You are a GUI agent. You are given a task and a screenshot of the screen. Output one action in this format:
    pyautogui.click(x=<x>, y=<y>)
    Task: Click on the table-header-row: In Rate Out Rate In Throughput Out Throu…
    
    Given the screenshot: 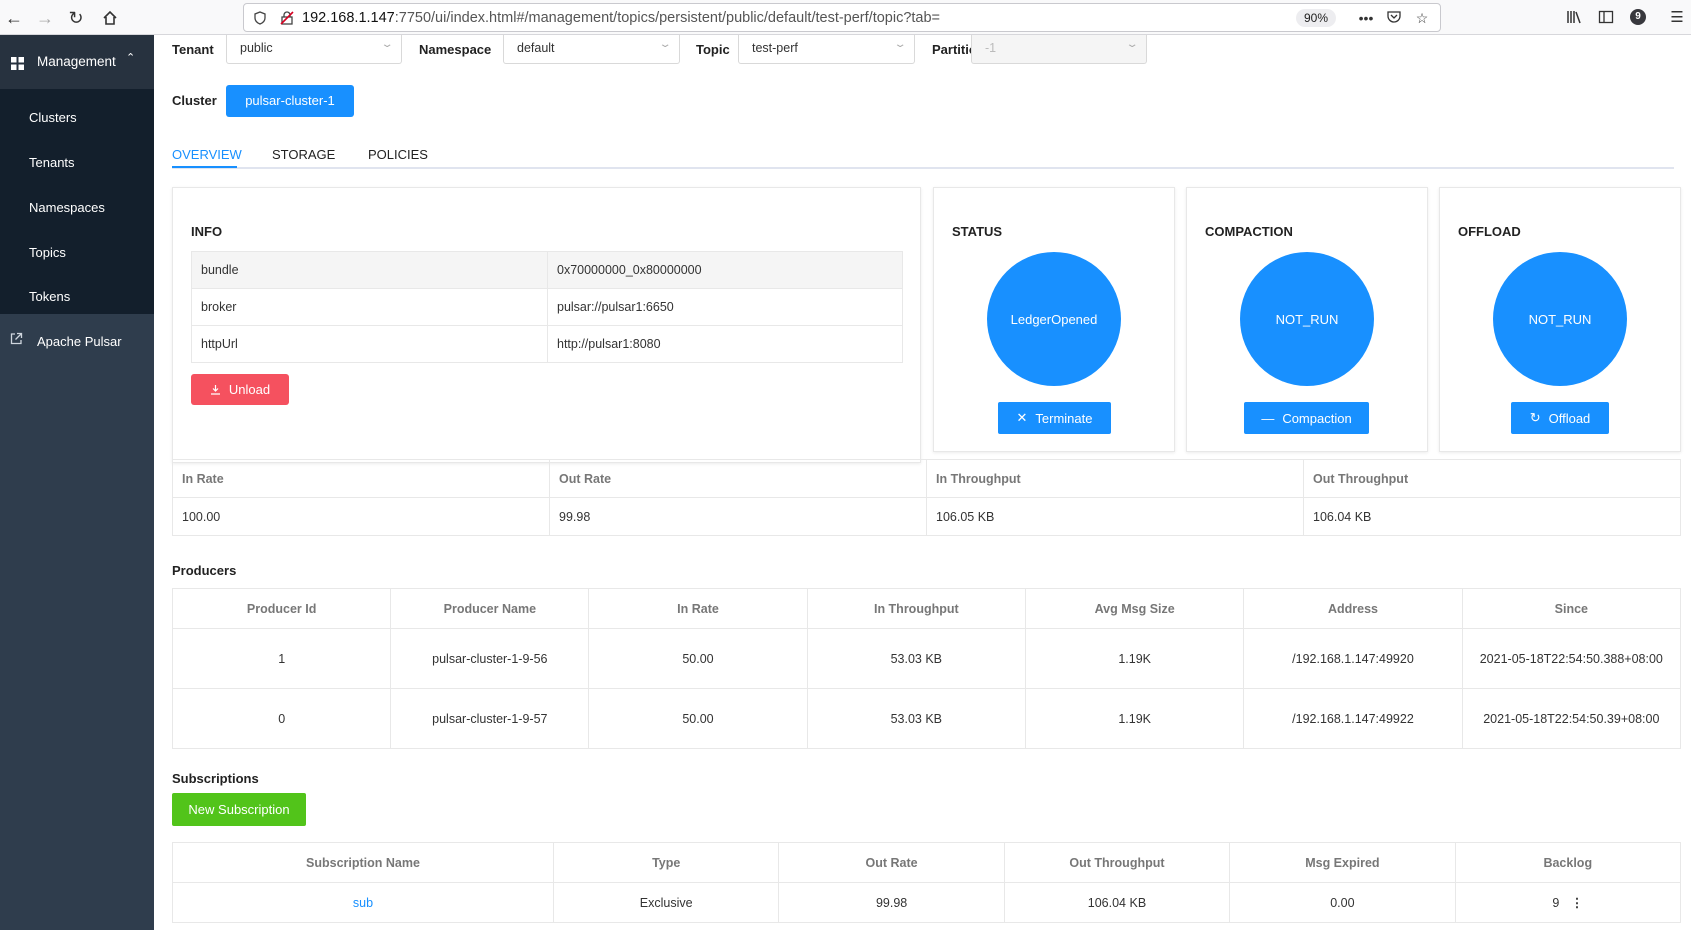 What is the action you would take?
    pyautogui.click(x=926, y=478)
    